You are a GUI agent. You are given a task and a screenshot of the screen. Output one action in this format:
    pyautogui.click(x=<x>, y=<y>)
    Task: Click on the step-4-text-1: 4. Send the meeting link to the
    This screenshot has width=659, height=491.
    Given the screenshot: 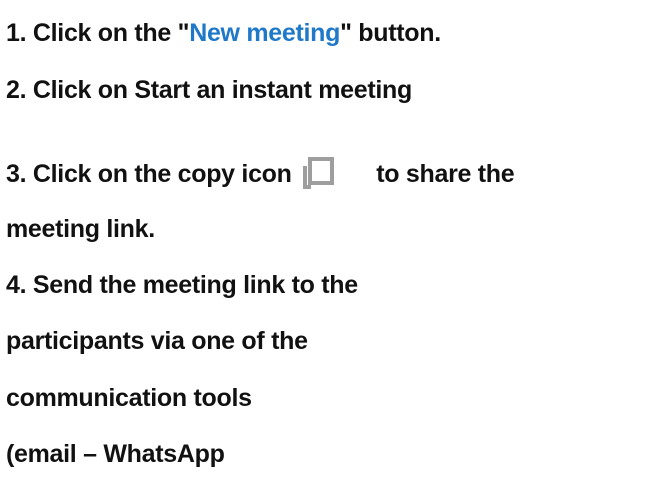 What is the action you would take?
    pyautogui.click(x=182, y=285)
    